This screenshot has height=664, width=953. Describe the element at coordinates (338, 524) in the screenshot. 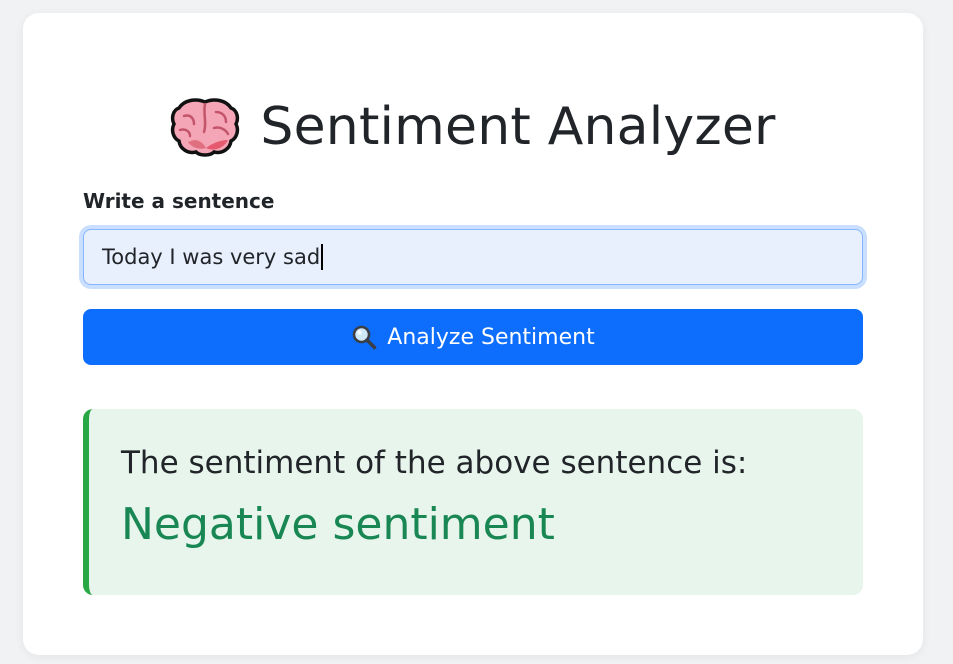

I see `sentiment-result: Negative sentiment` at that location.